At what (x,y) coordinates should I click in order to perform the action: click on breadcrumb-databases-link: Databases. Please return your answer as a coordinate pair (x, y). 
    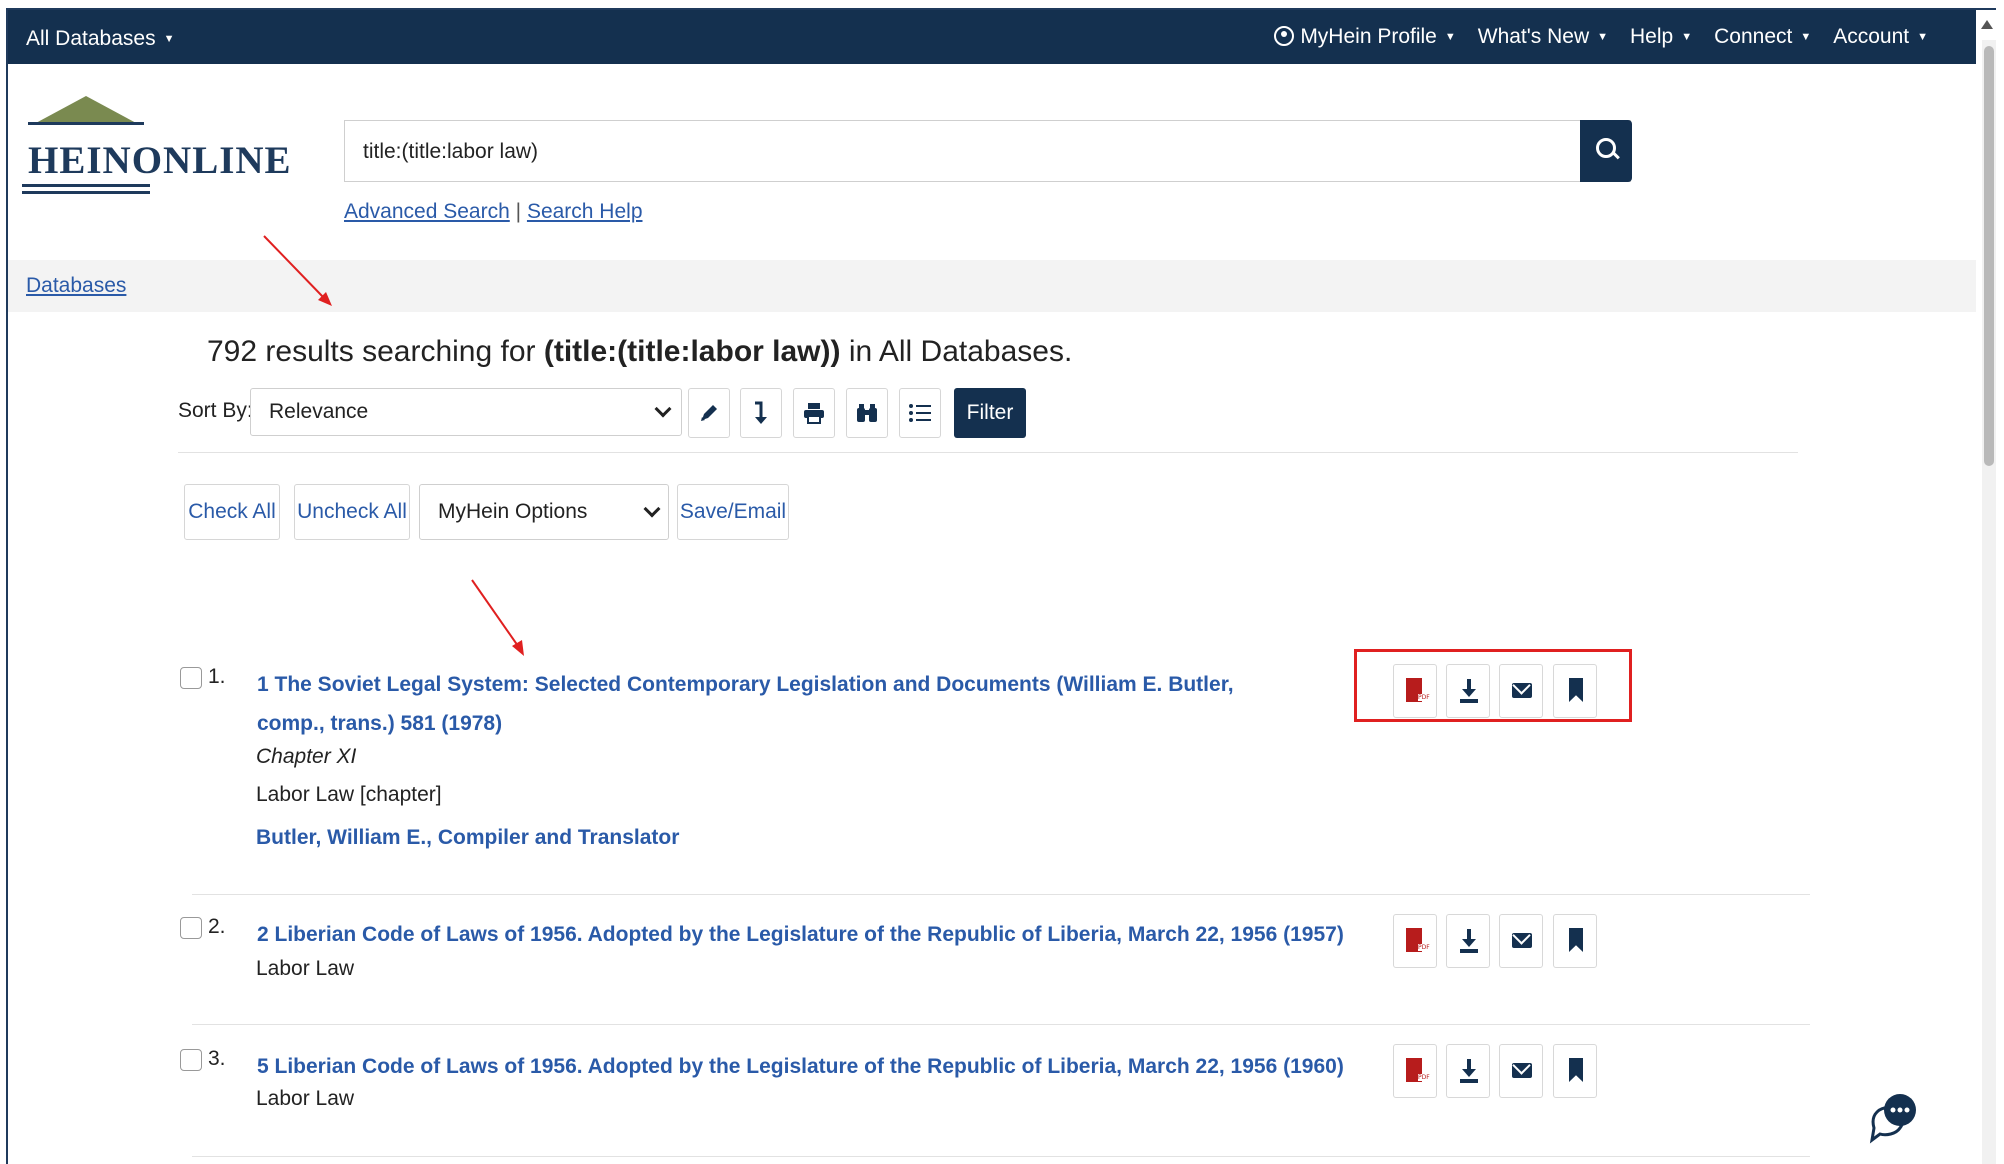
    Looking at the image, I should click on (76, 286).